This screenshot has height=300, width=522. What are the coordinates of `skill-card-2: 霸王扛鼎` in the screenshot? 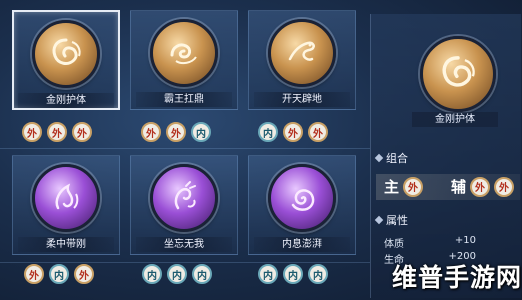 It's located at (184, 60).